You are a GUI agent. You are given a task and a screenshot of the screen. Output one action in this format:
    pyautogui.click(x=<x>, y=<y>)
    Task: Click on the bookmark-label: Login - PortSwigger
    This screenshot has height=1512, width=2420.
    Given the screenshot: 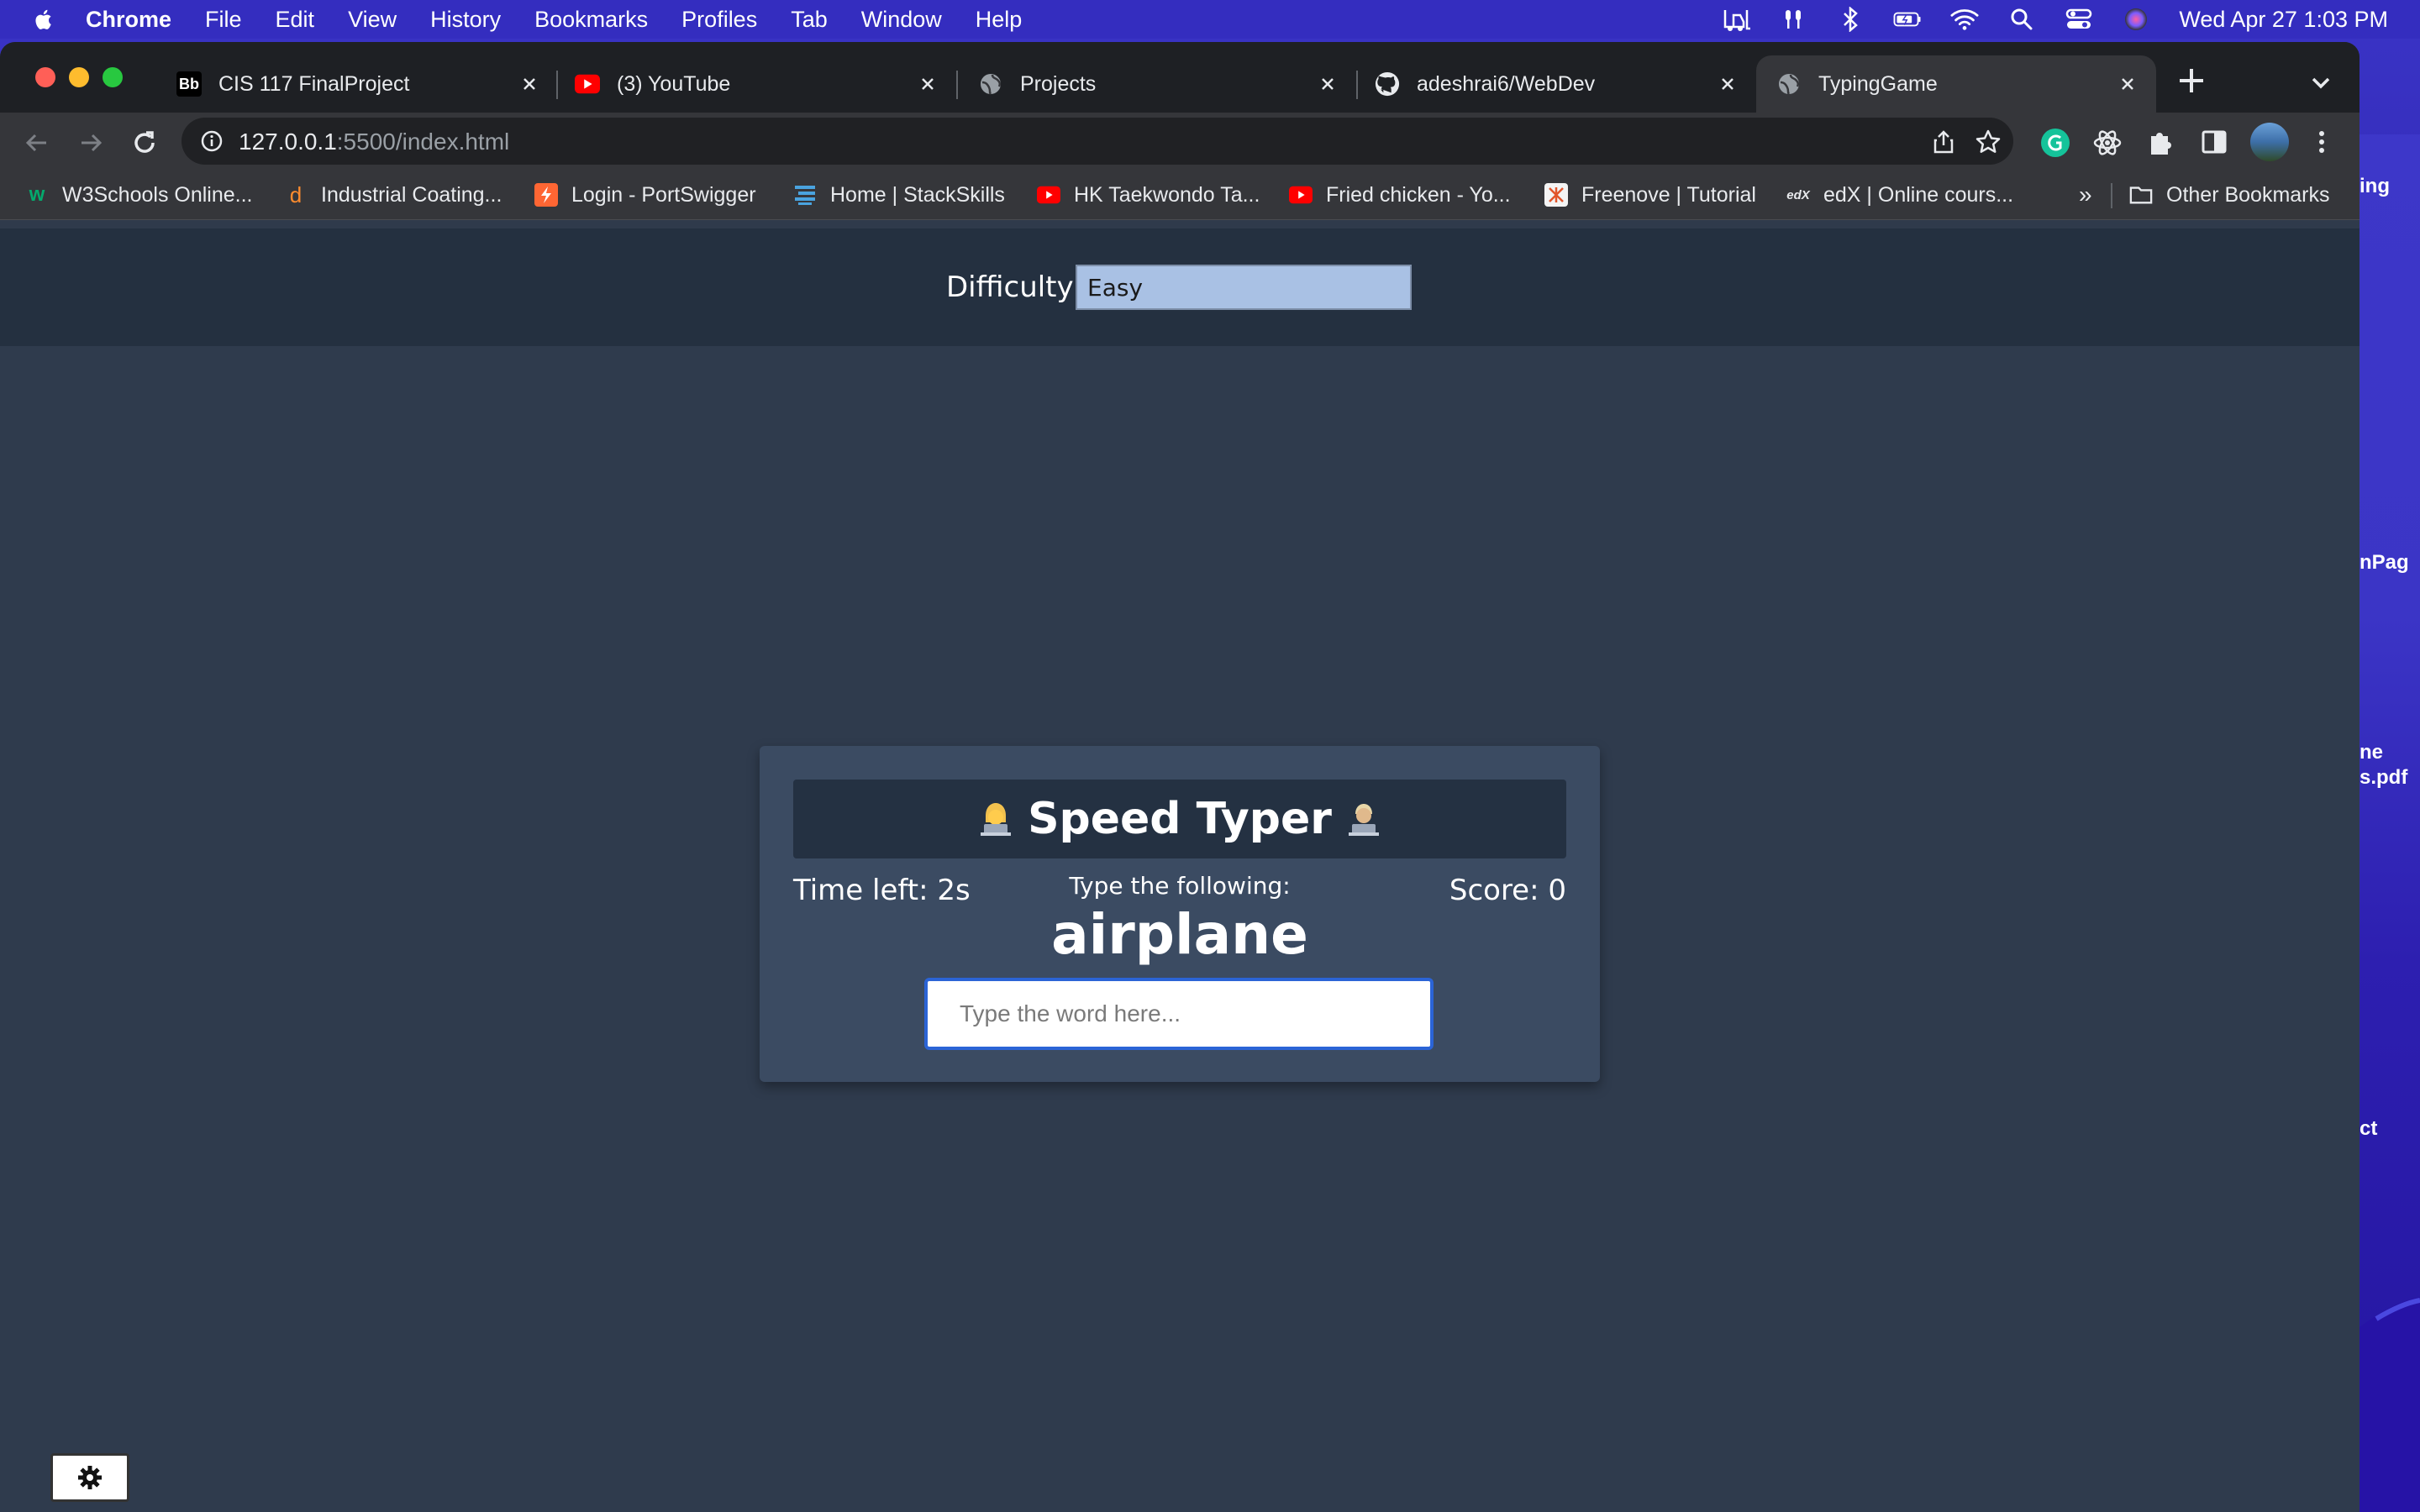 What is the action you would take?
    pyautogui.click(x=663, y=194)
    